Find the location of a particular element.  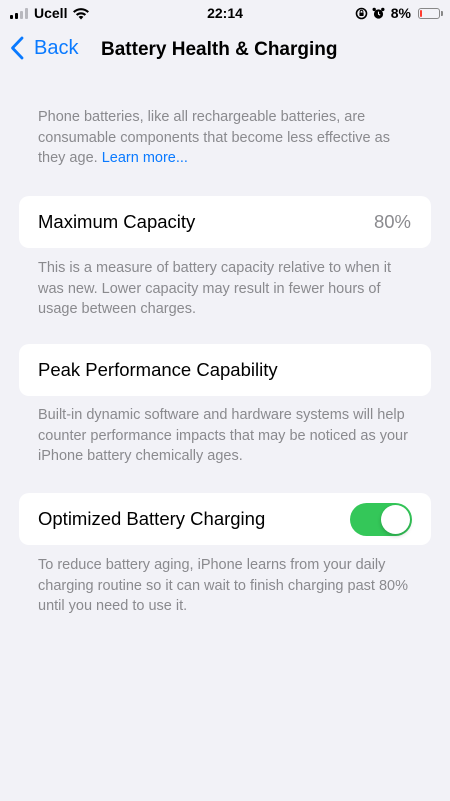

back-label: Back is located at coordinates (56, 47).